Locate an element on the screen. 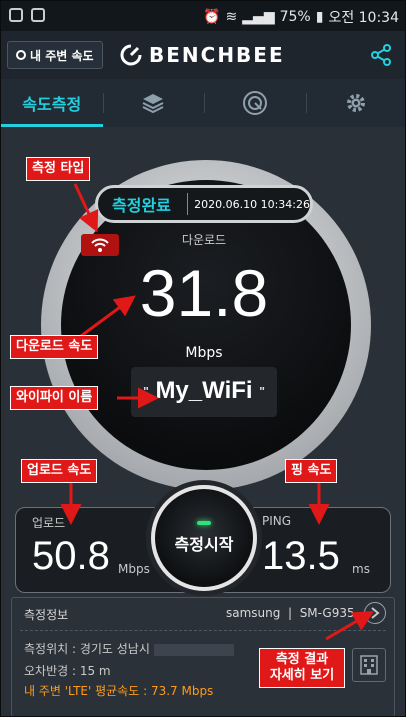 The height and width of the screenshot is (717, 406). brand-name: BENCHBEE is located at coordinates (217, 55).